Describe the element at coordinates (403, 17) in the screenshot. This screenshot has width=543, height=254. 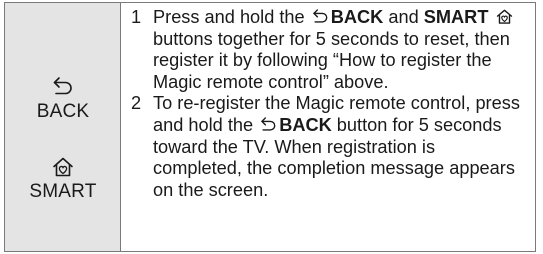
I see `step-text: and` at that location.